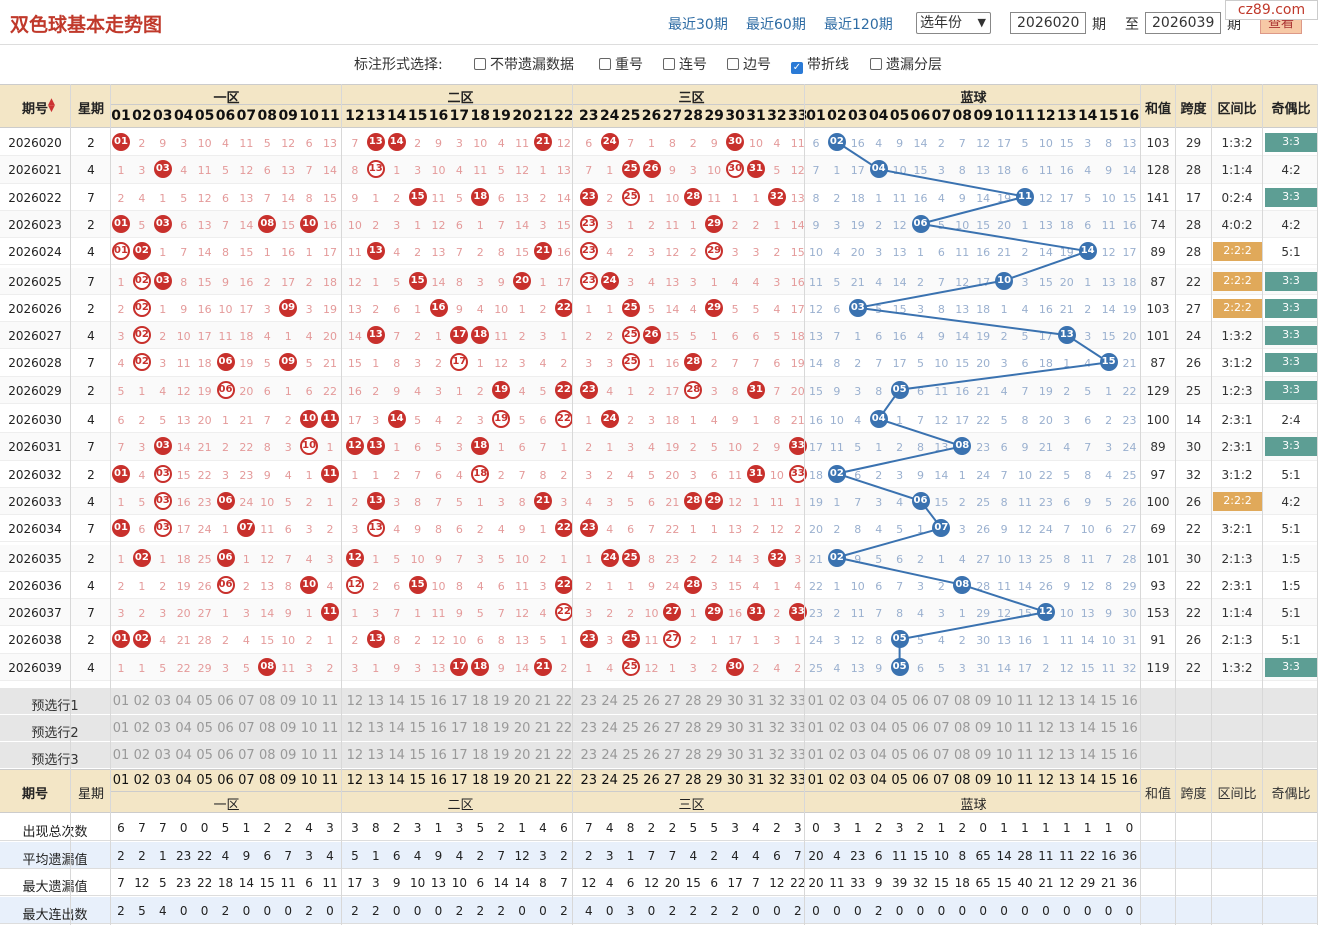 The width and height of the screenshot is (1318, 925). What do you see at coordinates (610, 728) in the screenshot?
I see `preselect-red-number: 24` at bounding box center [610, 728].